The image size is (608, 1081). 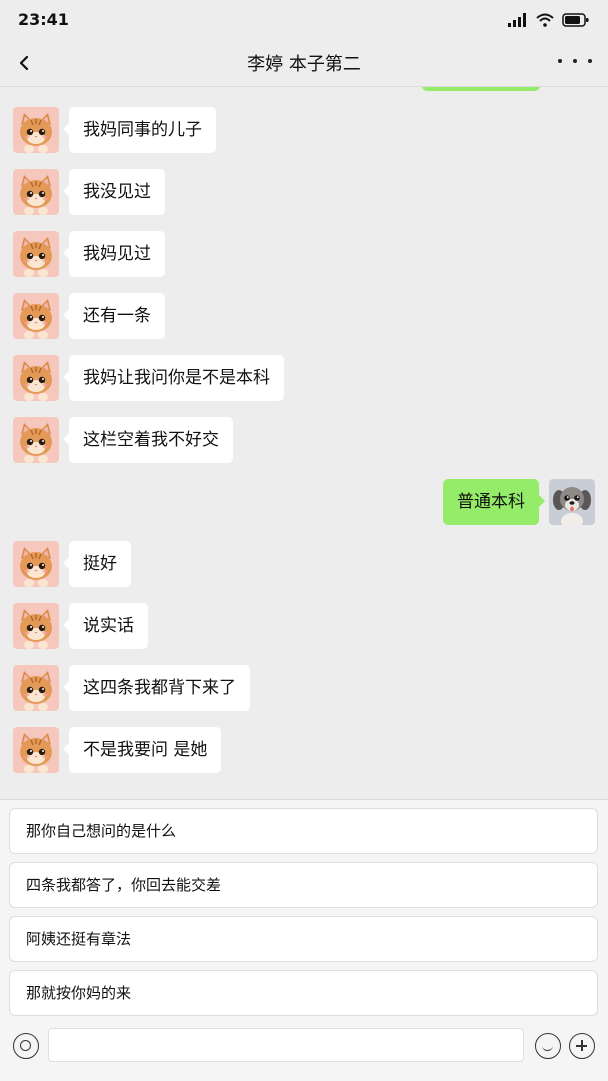 What do you see at coordinates (114, 316) in the screenshot?
I see `message-bubble: 还有一条` at bounding box center [114, 316].